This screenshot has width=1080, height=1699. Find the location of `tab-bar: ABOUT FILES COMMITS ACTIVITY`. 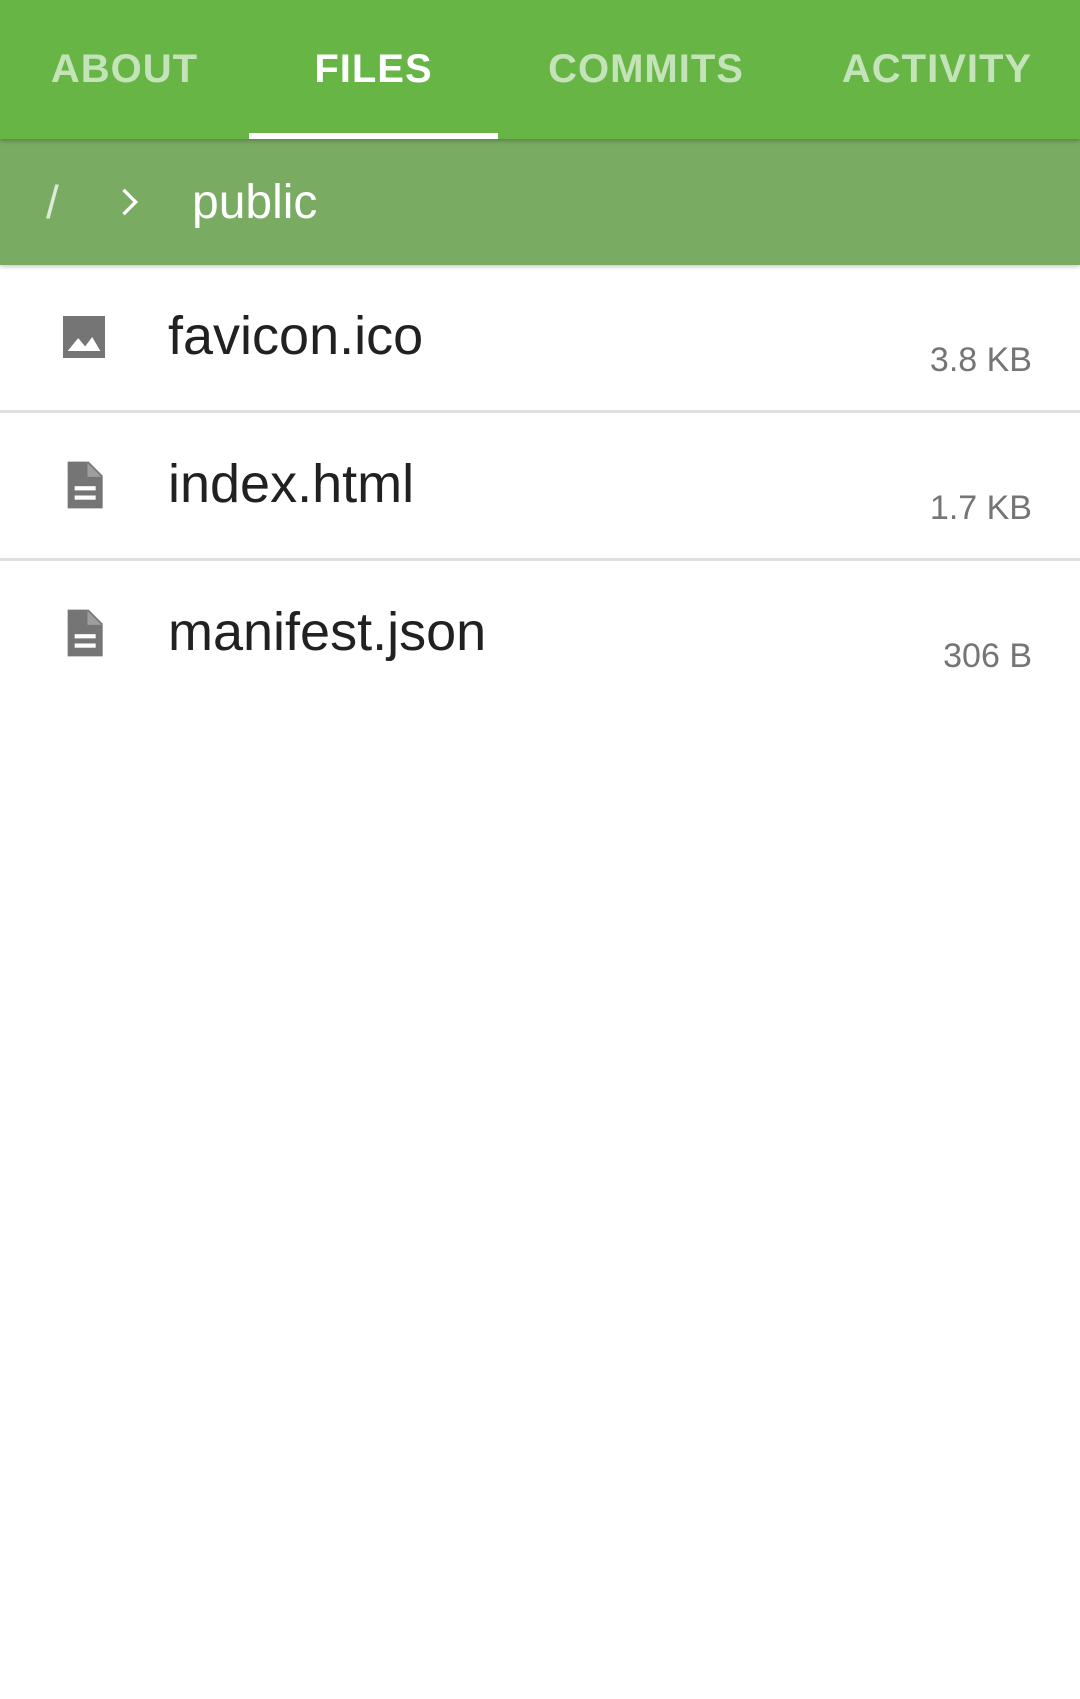

tab-bar: ABOUT FILES COMMITS ACTIVITY is located at coordinates (540, 69).